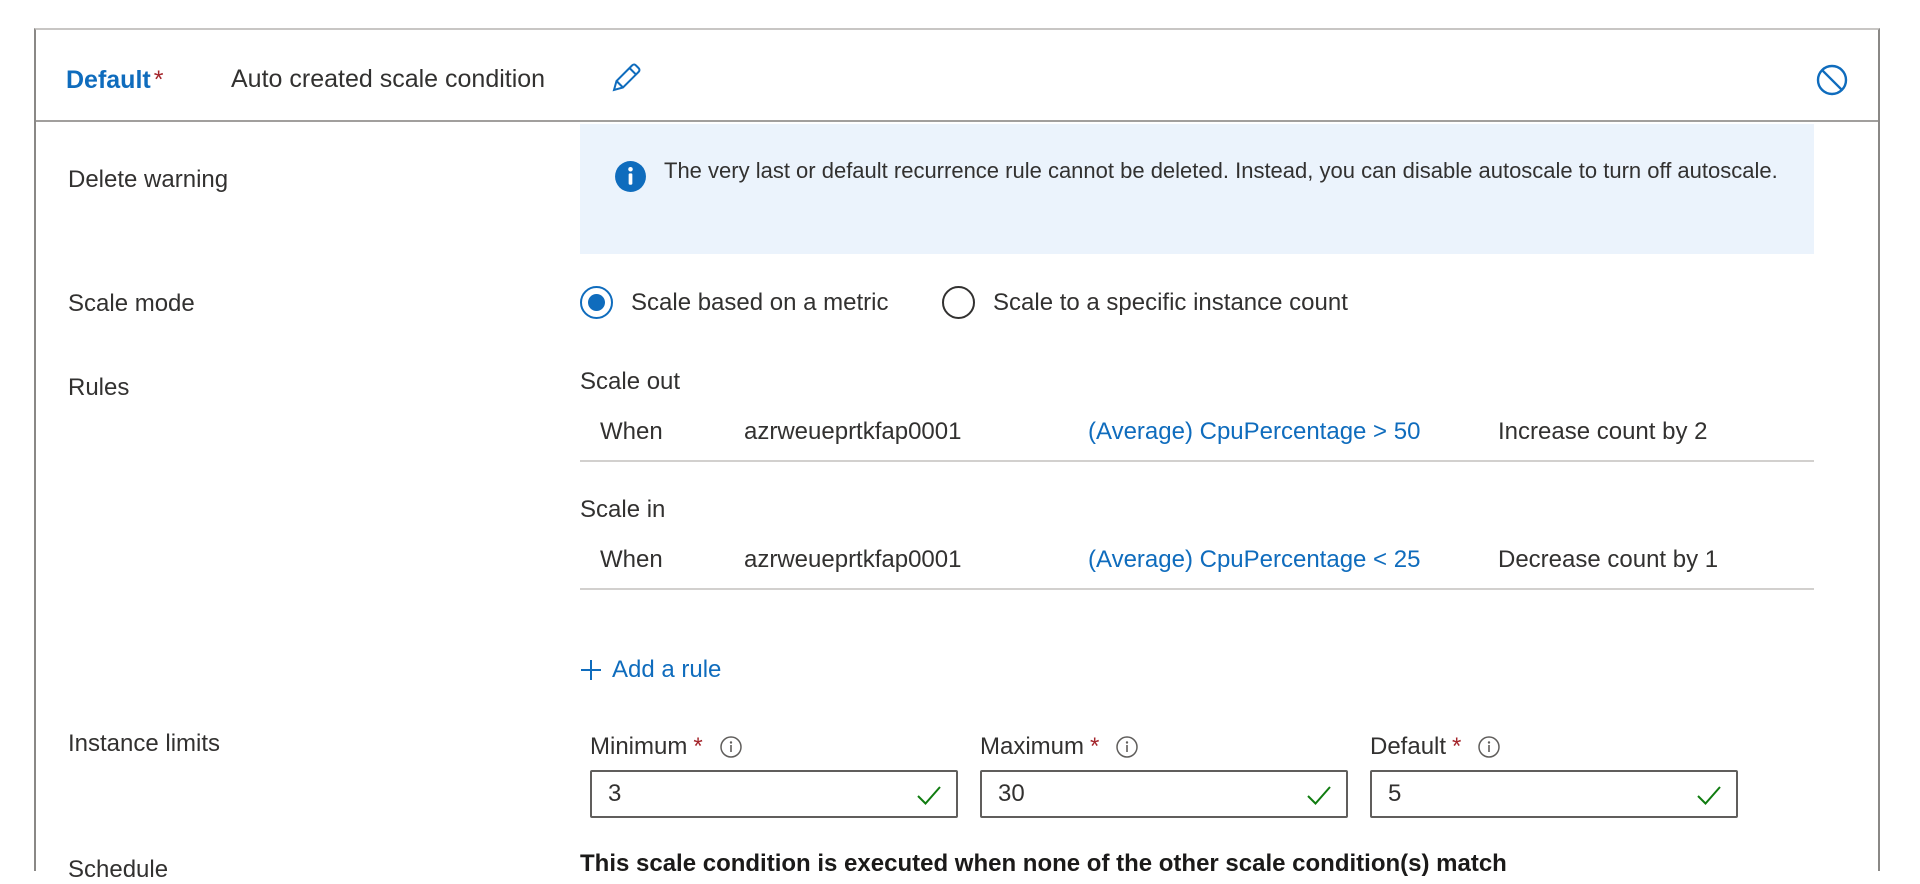  Describe the element at coordinates (774, 747) in the screenshot. I see `minimum-label: Minimum *` at that location.